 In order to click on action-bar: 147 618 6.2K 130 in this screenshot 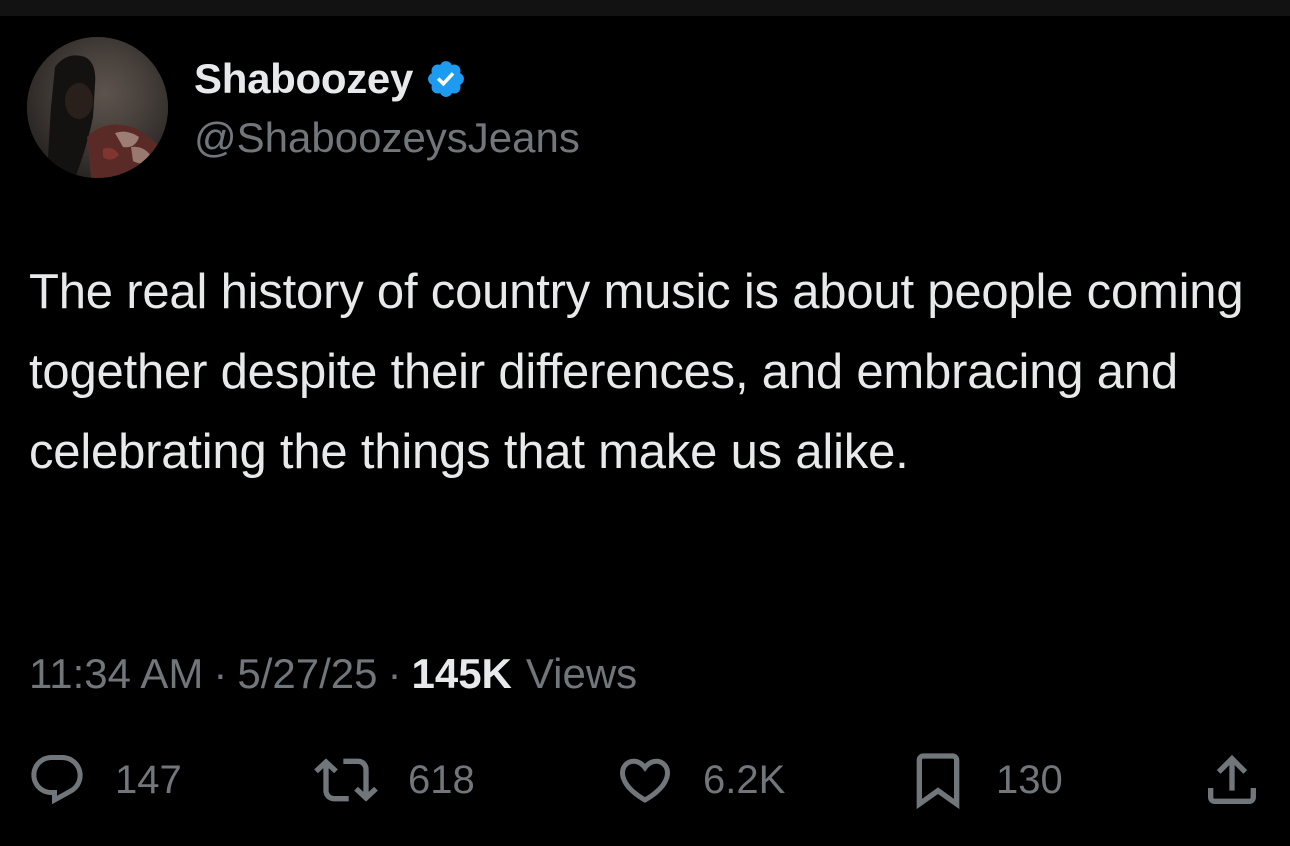, I will do `click(645, 780)`.